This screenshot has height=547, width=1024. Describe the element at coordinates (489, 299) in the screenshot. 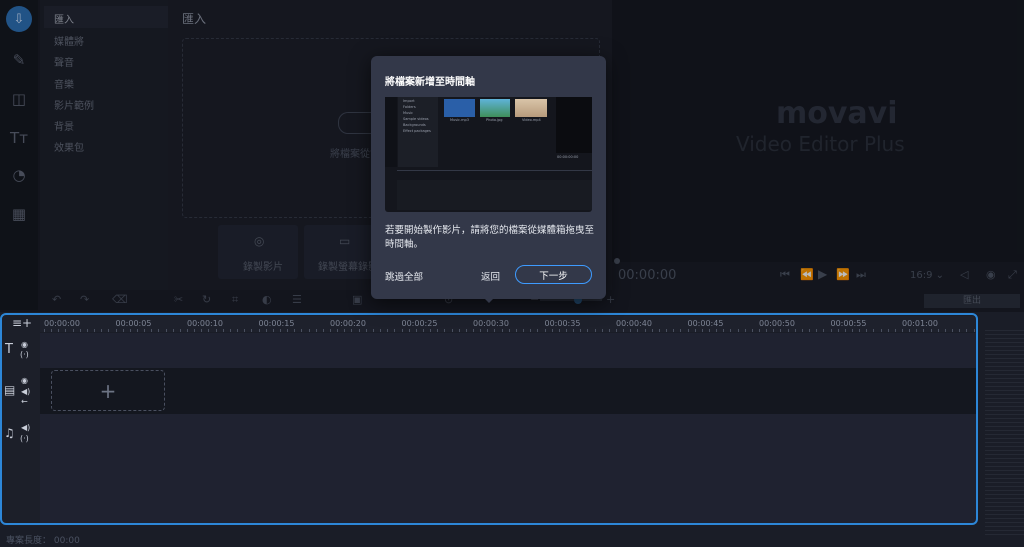

I see `popup-pointer` at that location.